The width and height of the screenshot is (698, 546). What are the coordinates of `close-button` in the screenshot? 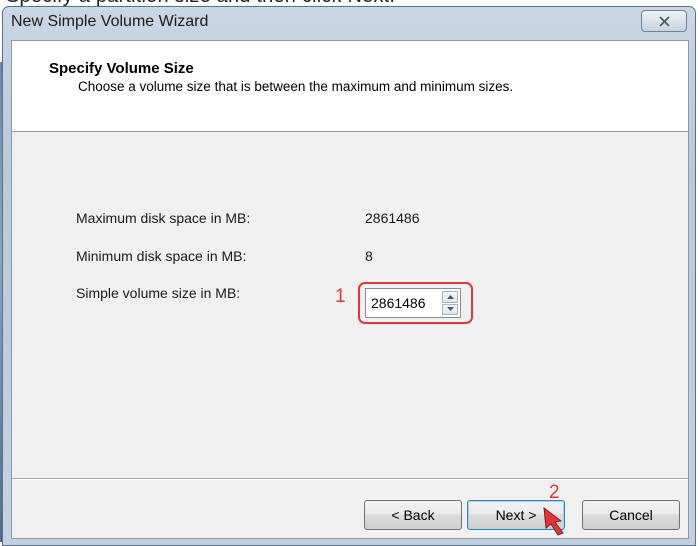 It's located at (664, 21).